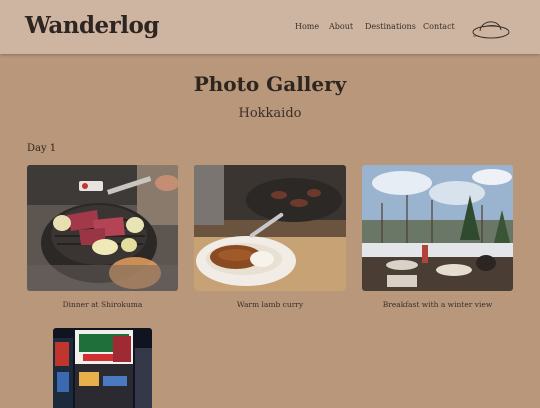 Image resolution: width=540 pixels, height=408 pixels. I want to click on nav-about: About, so click(341, 26).